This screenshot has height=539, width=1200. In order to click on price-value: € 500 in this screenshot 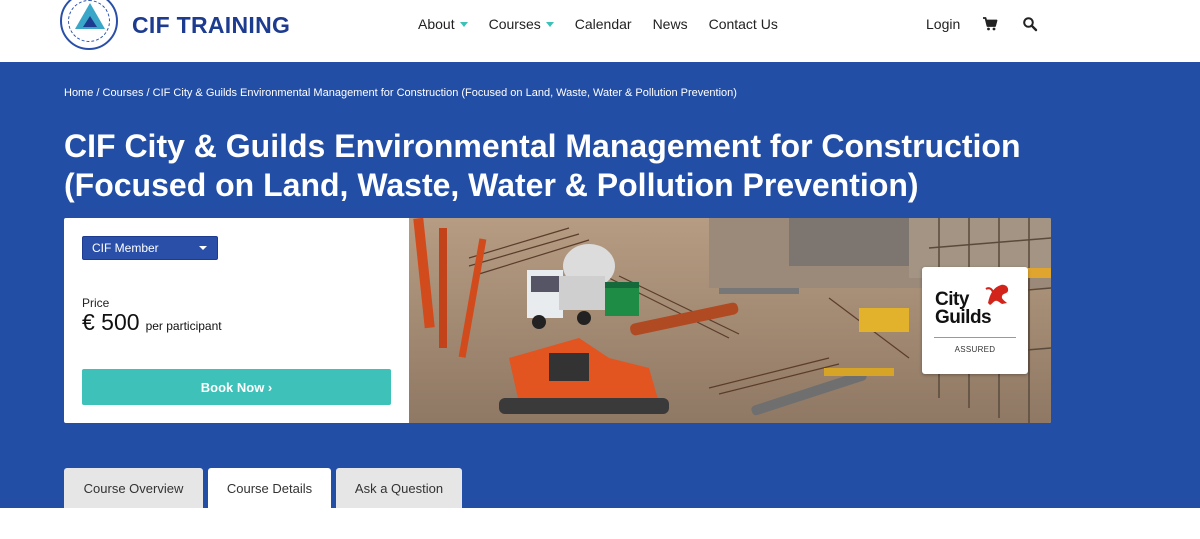, I will do `click(111, 322)`.